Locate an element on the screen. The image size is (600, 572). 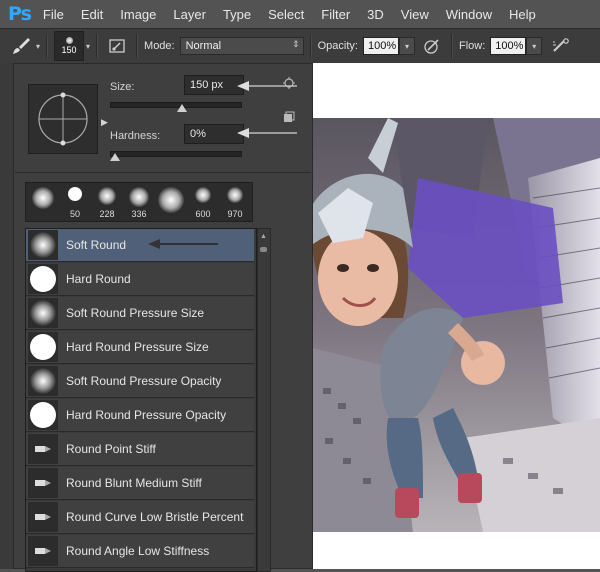
brush-preset-picker: 150 is located at coordinates (69, 46).